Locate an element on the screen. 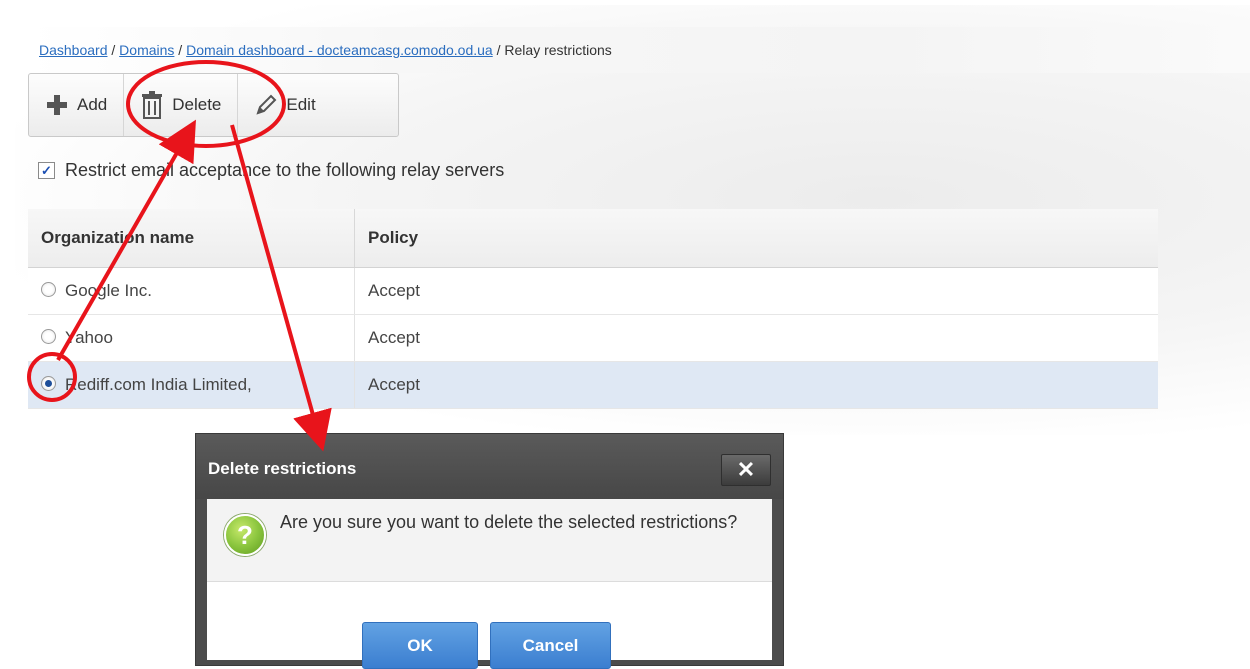 The width and height of the screenshot is (1250, 669). close-button: ✕ is located at coordinates (746, 470).